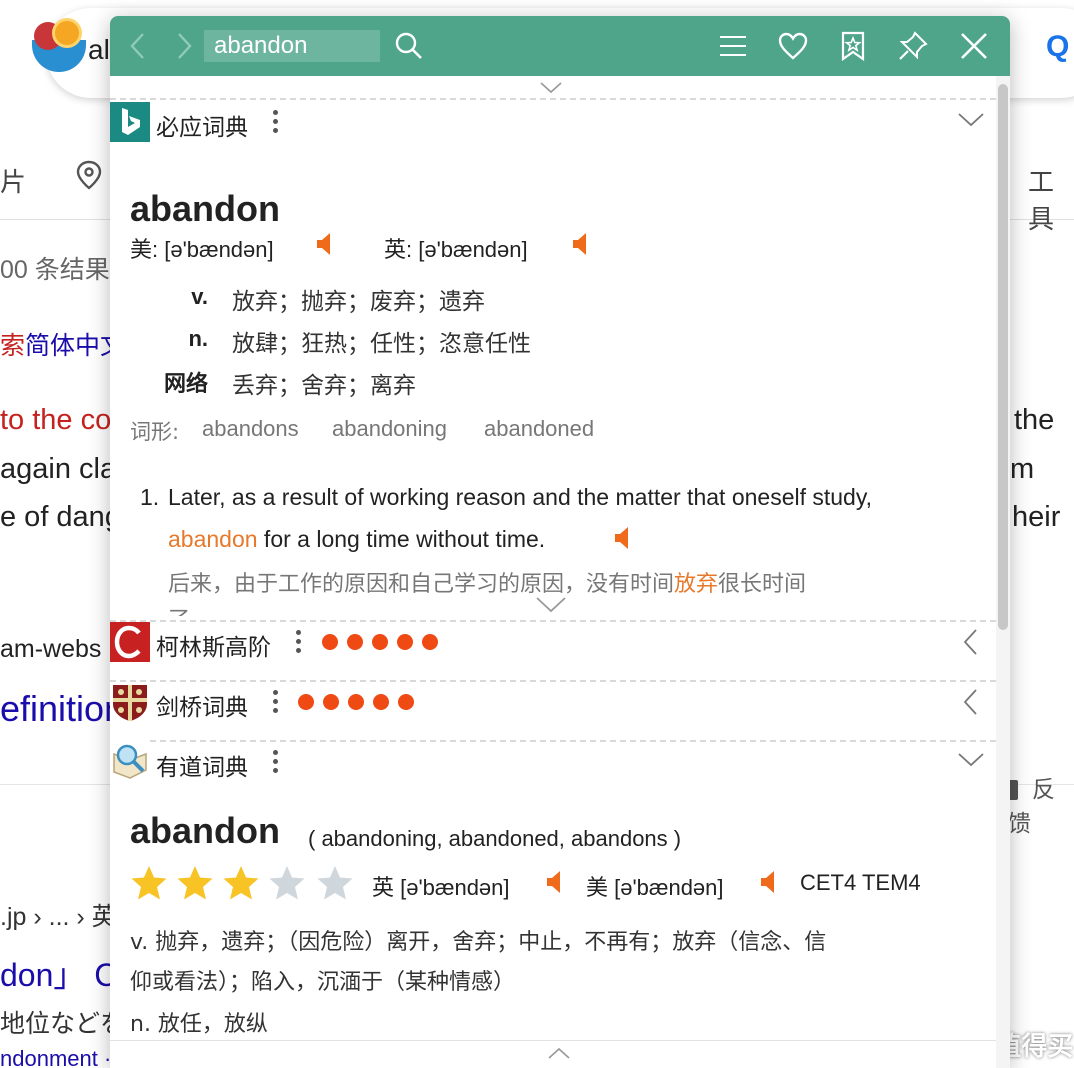 This screenshot has height=1068, width=1074. What do you see at coordinates (13, 180) in the screenshot?
I see `tab-images: 片` at bounding box center [13, 180].